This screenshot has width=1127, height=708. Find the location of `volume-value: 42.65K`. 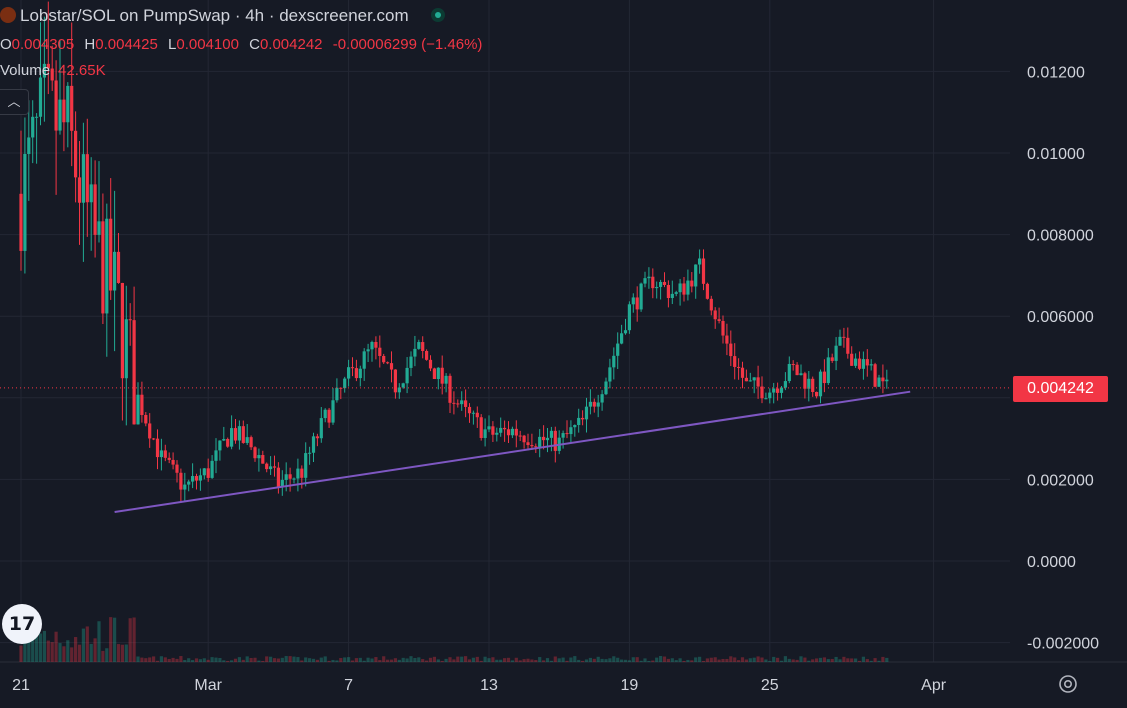

volume-value: 42.65K is located at coordinates (82, 70).